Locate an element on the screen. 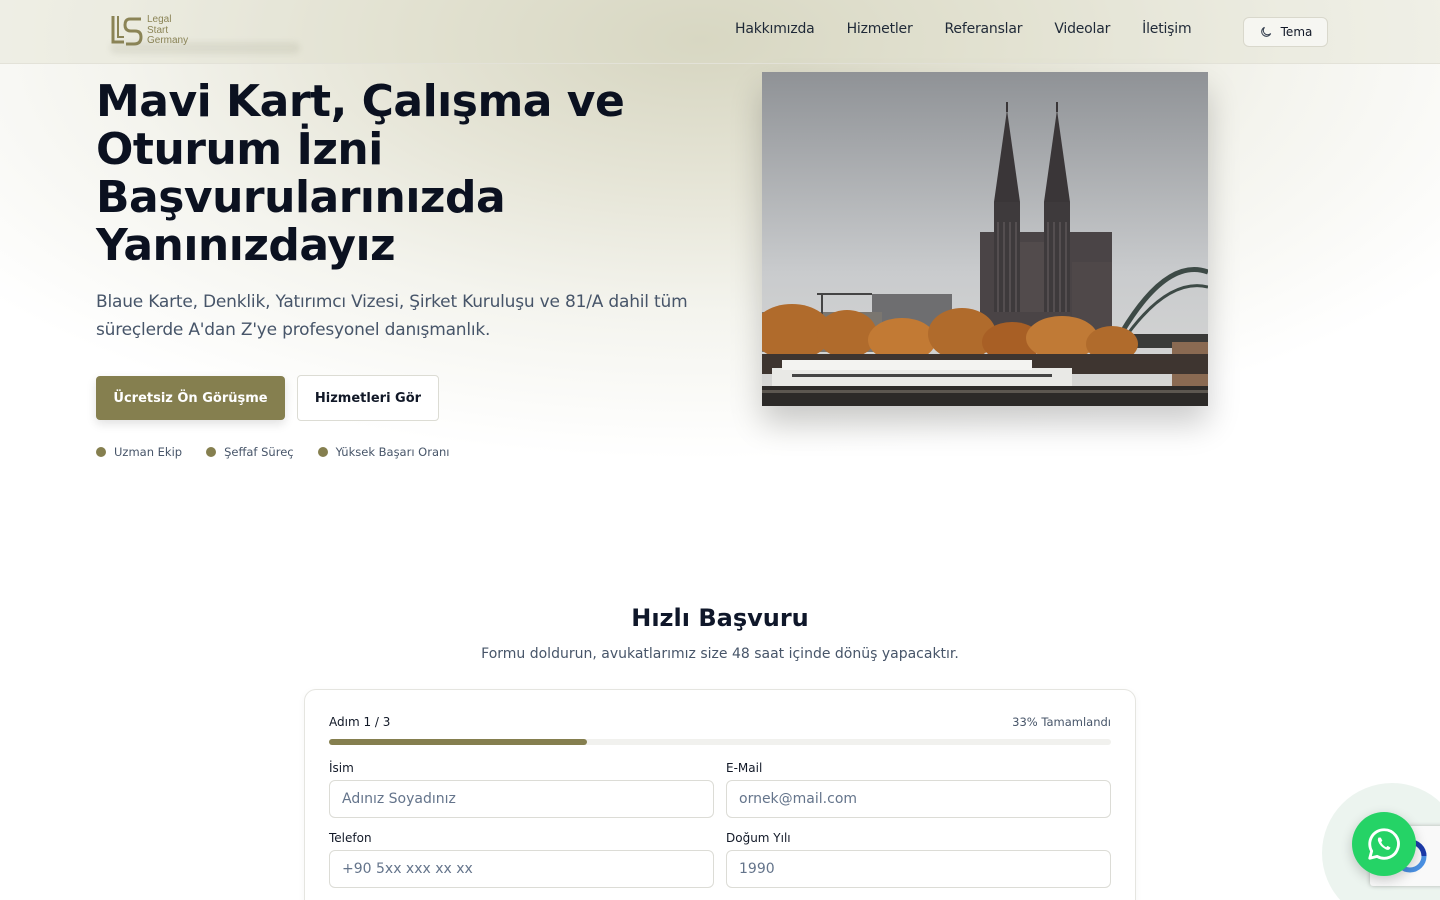 This screenshot has width=1440, height=900. step-indicator: Adım 1 / 3 is located at coordinates (360, 722).